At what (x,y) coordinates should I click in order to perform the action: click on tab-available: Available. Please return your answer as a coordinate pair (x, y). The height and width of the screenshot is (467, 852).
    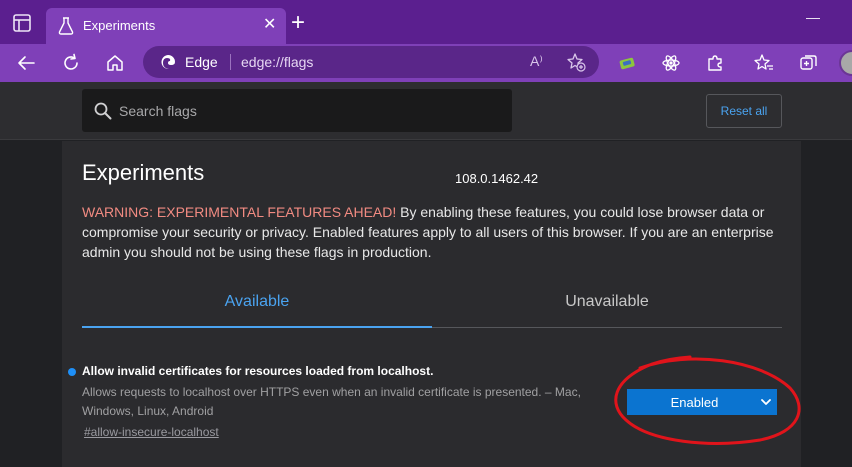
    Looking at the image, I should click on (257, 307).